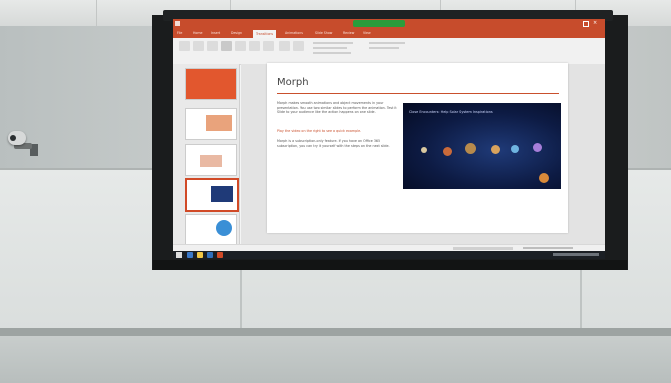 The height and width of the screenshot is (383, 671). What do you see at coordinates (323, 33) in the screenshot?
I see `tab-slide-show: Slide Show` at bounding box center [323, 33].